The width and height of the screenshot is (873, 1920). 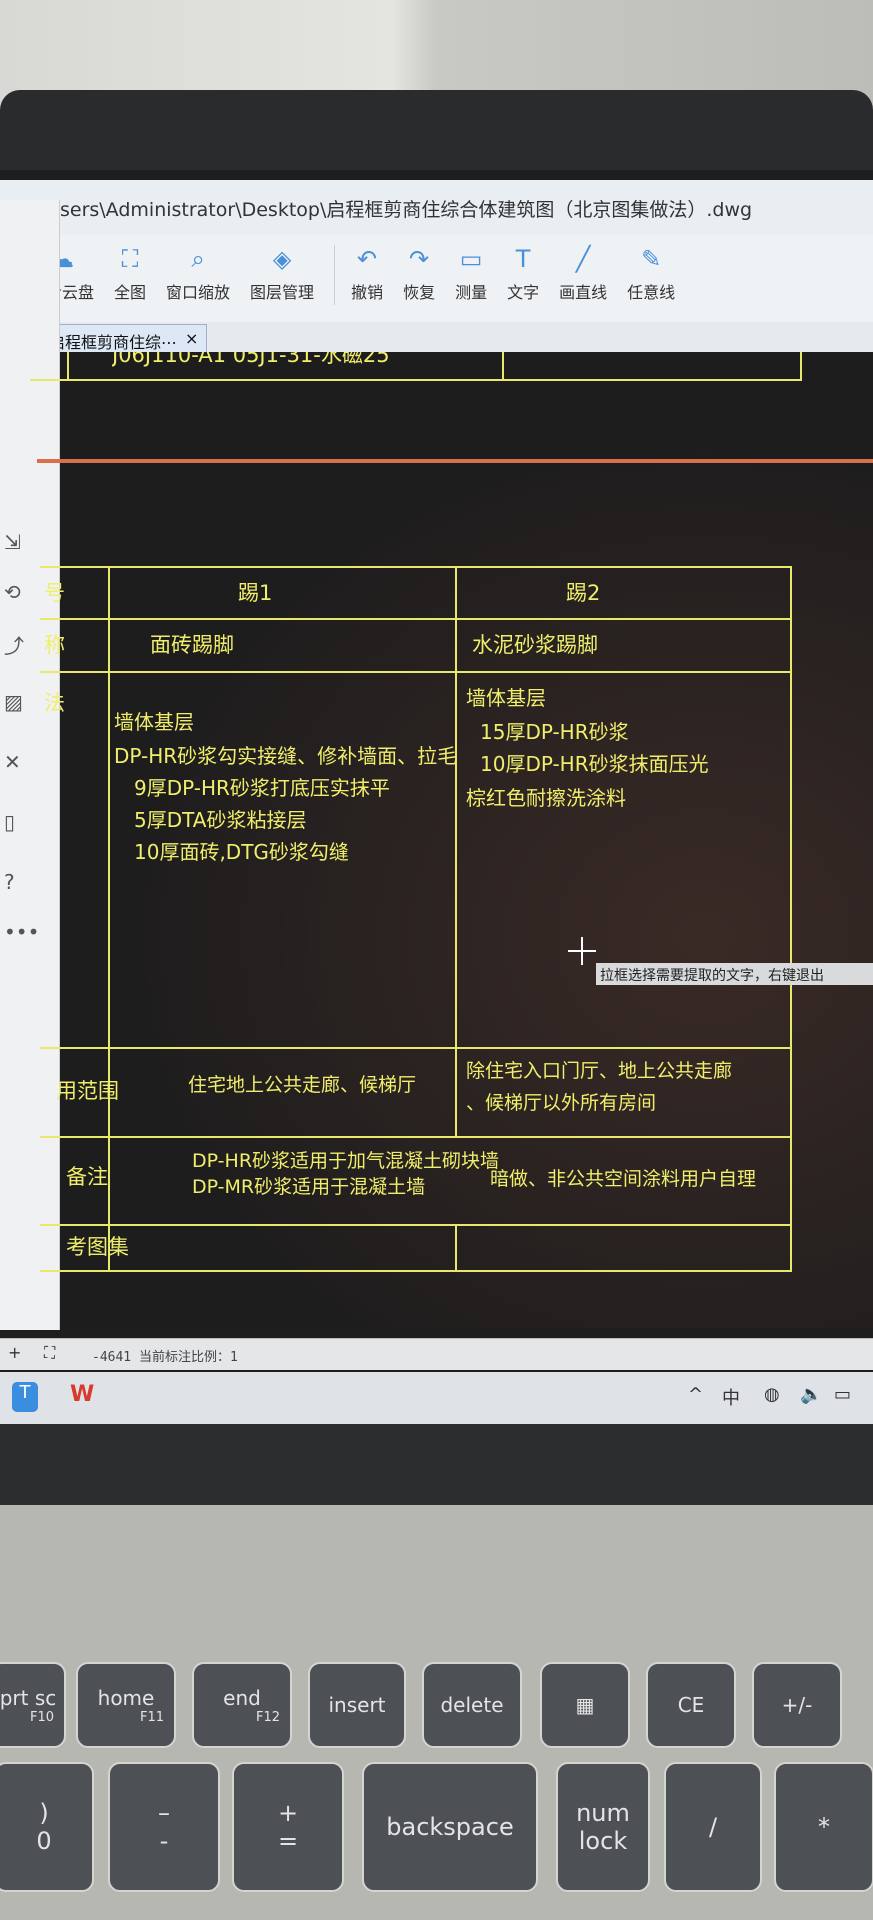 What do you see at coordinates (87, 1177) in the screenshot?
I see `row-label: 备注` at bounding box center [87, 1177].